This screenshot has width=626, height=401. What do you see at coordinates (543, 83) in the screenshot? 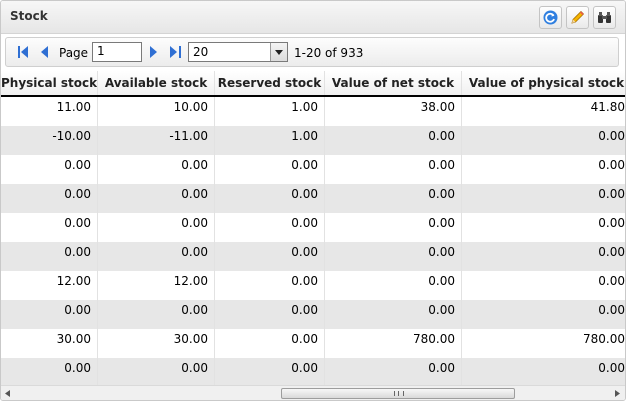
I see `column-header-value-physical-stock: Value of physical stock` at bounding box center [543, 83].